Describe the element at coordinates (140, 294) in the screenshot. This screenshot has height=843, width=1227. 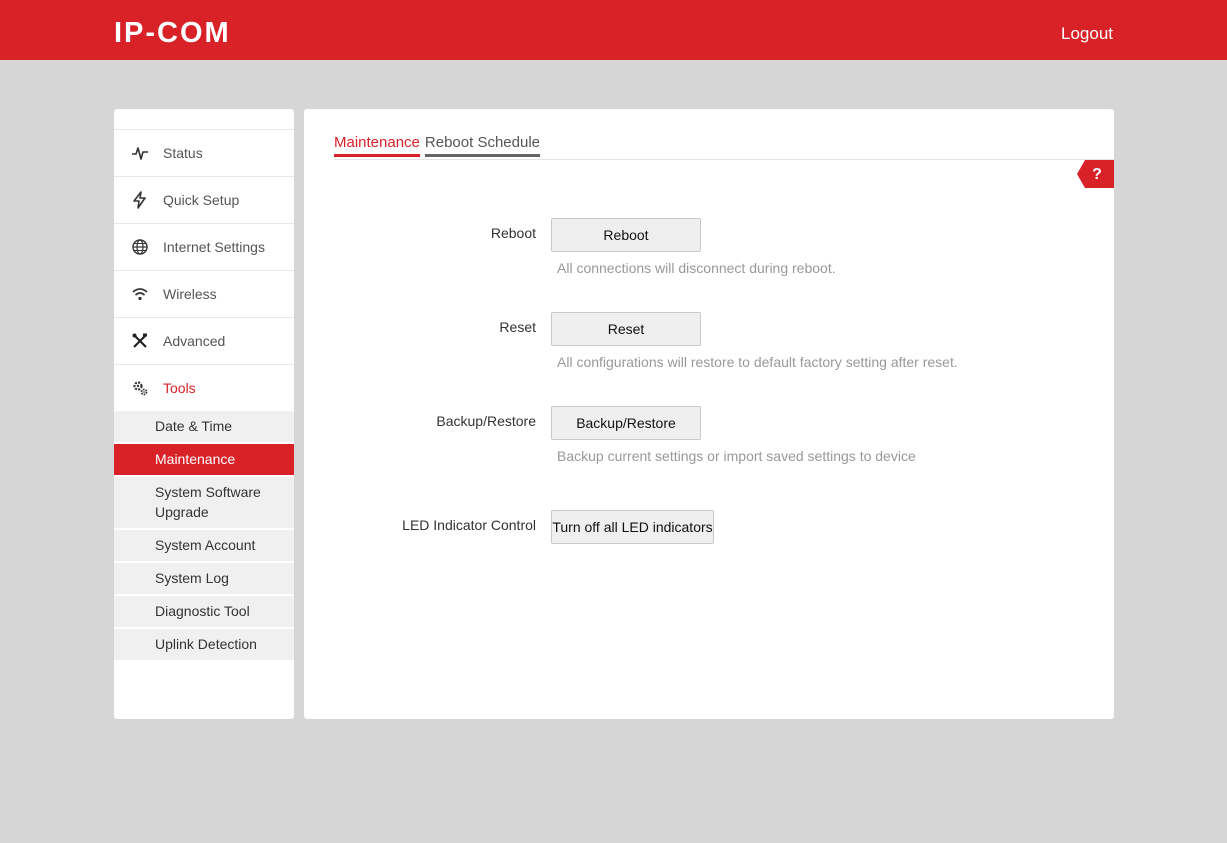
I see `wifi-icon` at that location.